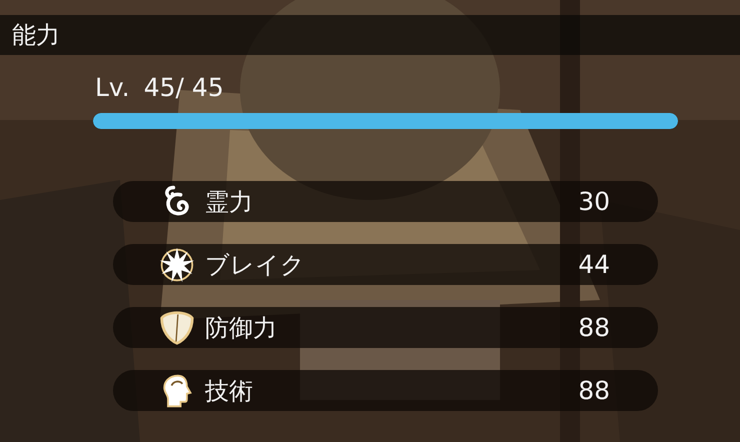 The width and height of the screenshot is (740, 442). What do you see at coordinates (112, 88) in the screenshot?
I see `level-label: Lv.` at bounding box center [112, 88].